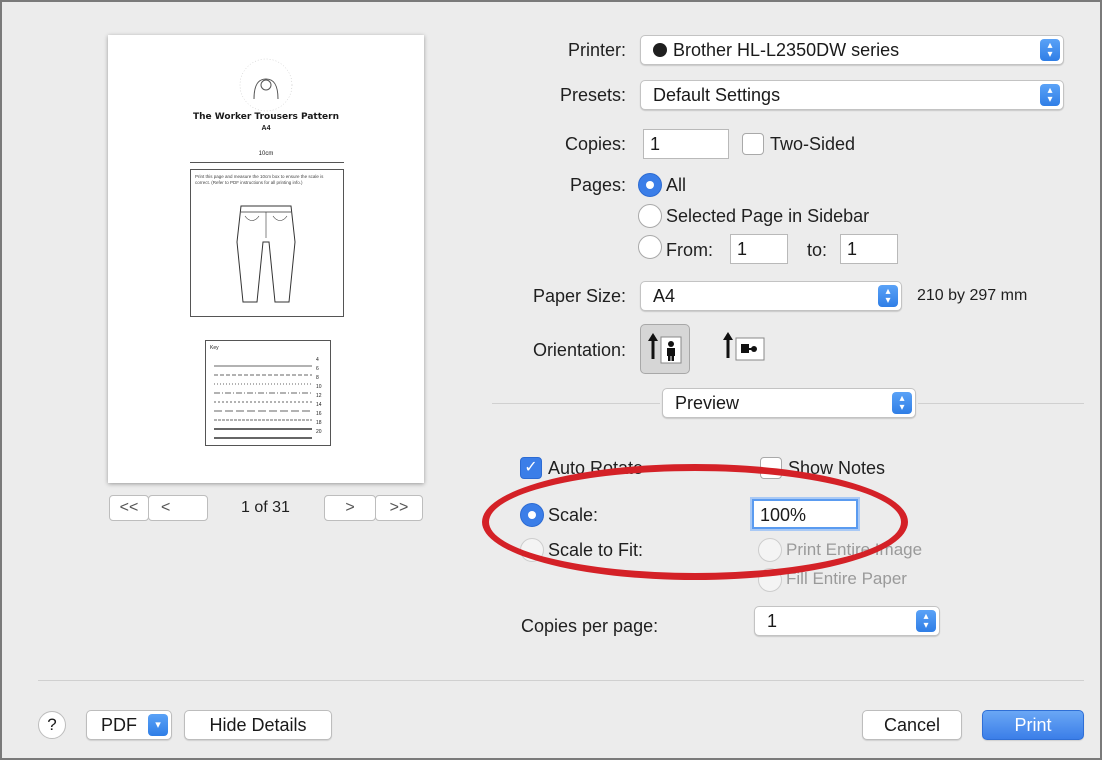  Describe the element at coordinates (786, 50) in the screenshot. I see `printer-value: Brother HL-L2350DW series` at that location.